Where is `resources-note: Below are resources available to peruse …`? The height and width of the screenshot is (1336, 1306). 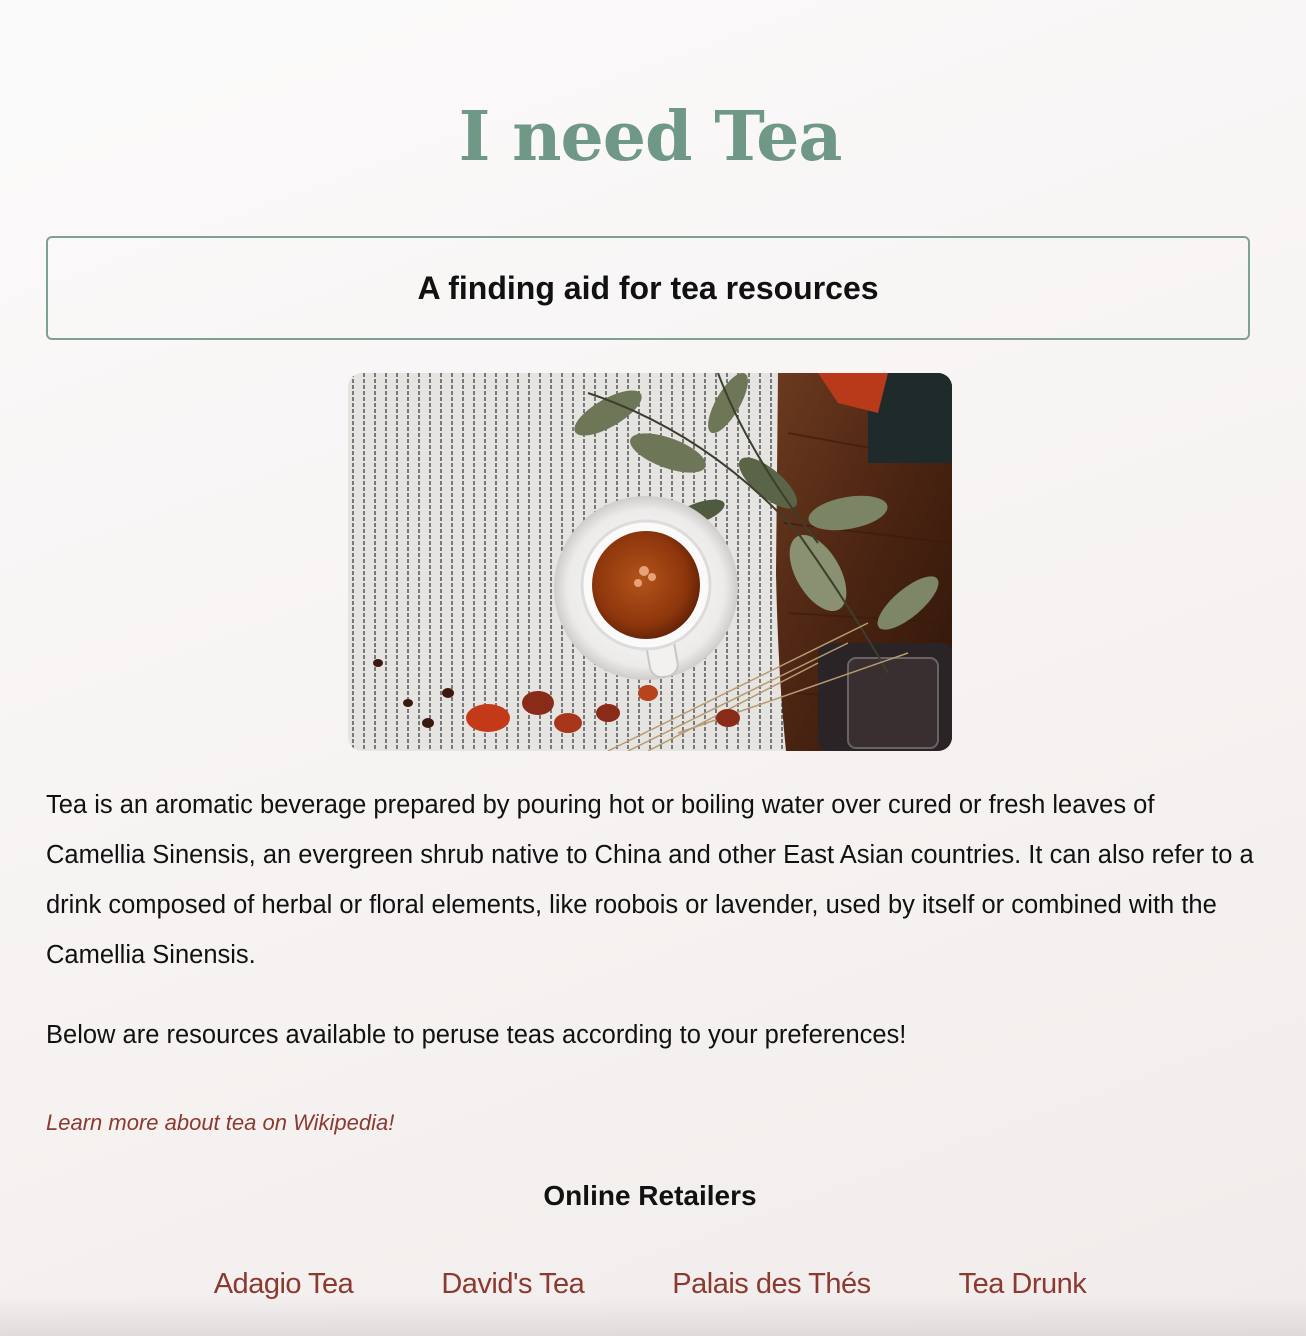
resources-note: Below are resources available to peruse … is located at coordinates (476, 1035).